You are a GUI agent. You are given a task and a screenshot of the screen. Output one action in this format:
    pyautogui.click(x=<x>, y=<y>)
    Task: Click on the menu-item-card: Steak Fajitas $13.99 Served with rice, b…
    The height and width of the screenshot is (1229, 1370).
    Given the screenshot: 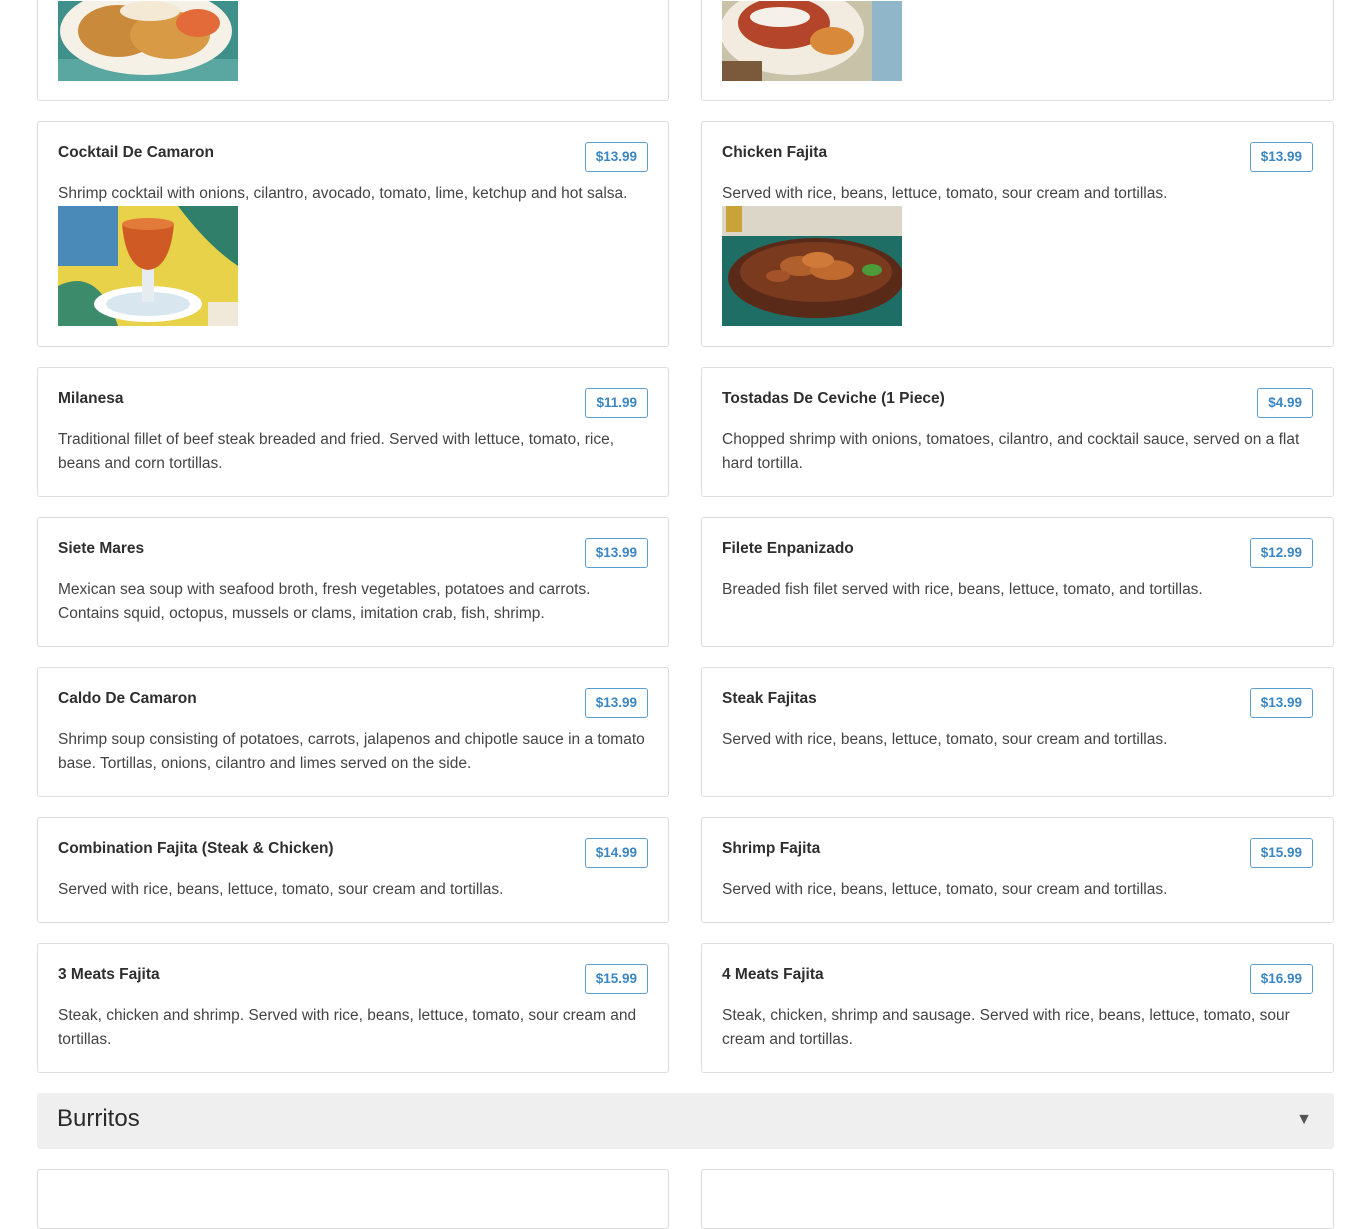 What is the action you would take?
    pyautogui.click(x=1017, y=732)
    